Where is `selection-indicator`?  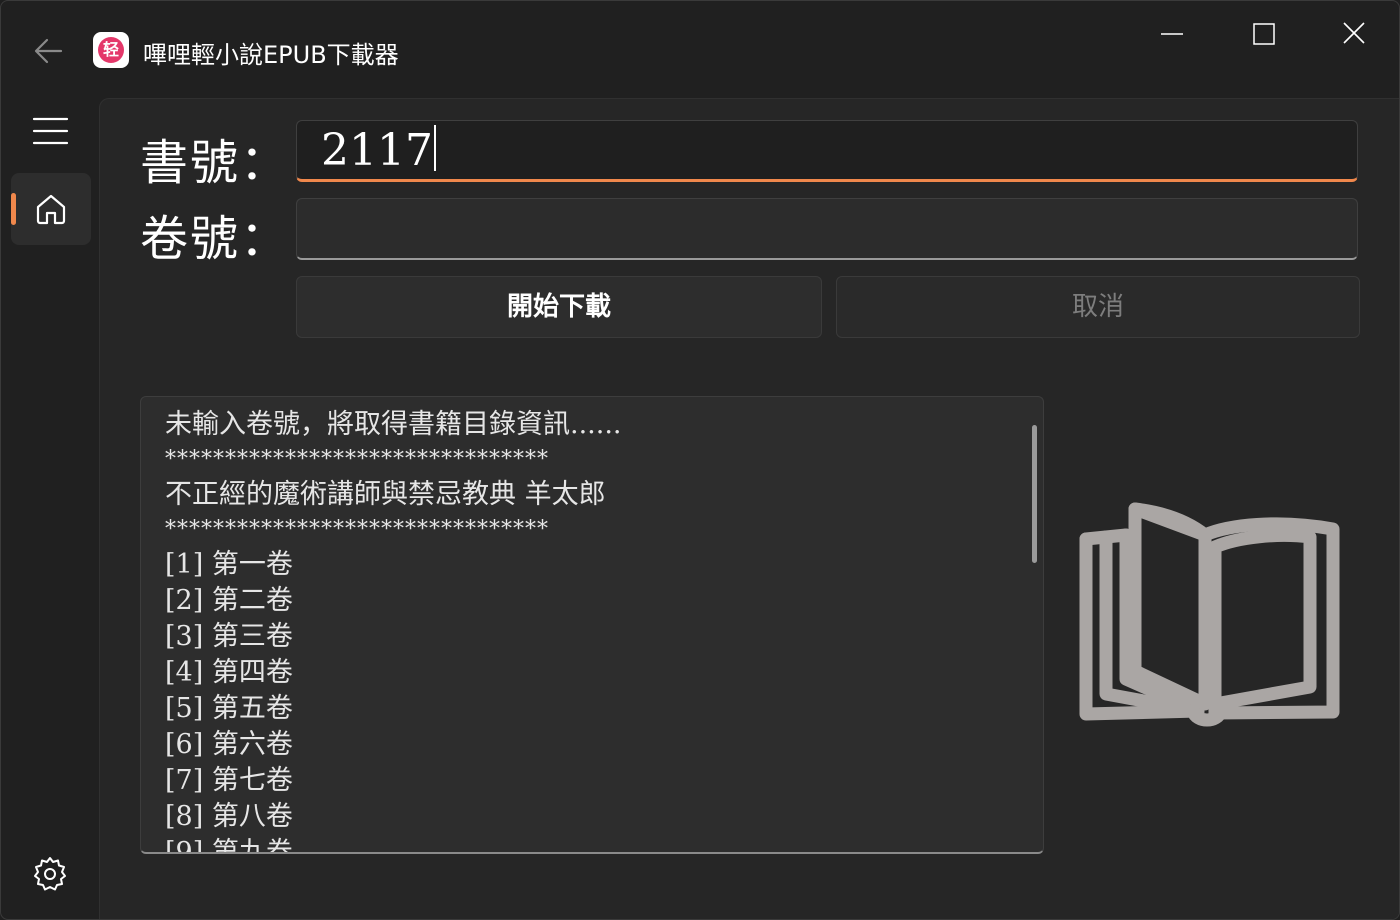 selection-indicator is located at coordinates (13, 209).